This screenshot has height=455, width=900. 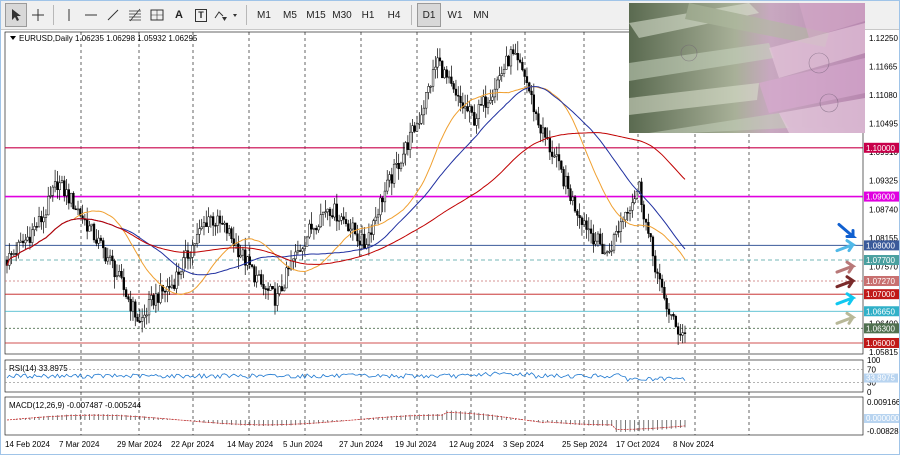 I want to click on horizontal-line-tool, so click(x=91, y=15).